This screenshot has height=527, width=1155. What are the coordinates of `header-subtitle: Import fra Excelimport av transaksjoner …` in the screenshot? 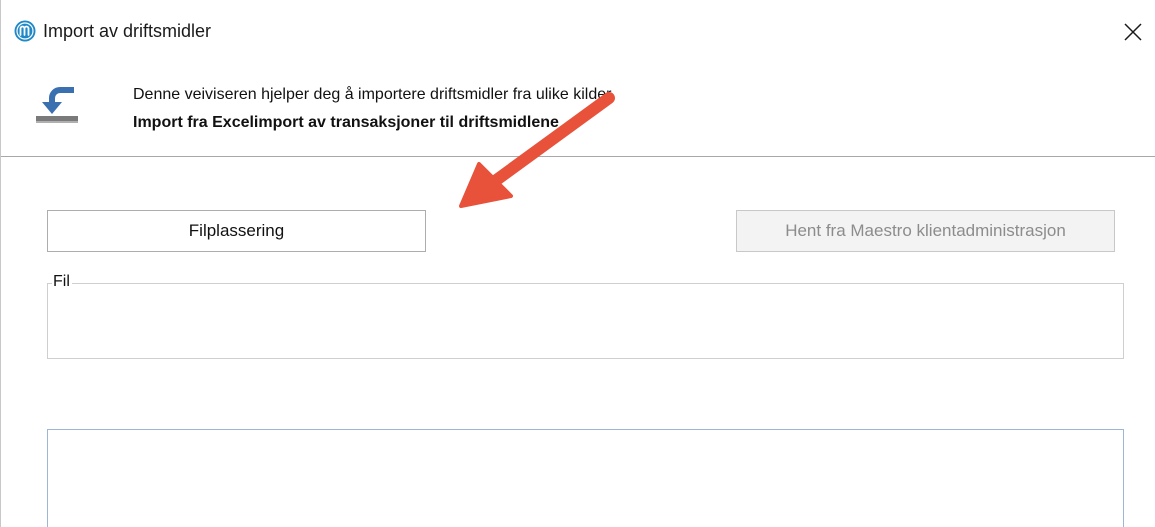 It's located at (346, 122).